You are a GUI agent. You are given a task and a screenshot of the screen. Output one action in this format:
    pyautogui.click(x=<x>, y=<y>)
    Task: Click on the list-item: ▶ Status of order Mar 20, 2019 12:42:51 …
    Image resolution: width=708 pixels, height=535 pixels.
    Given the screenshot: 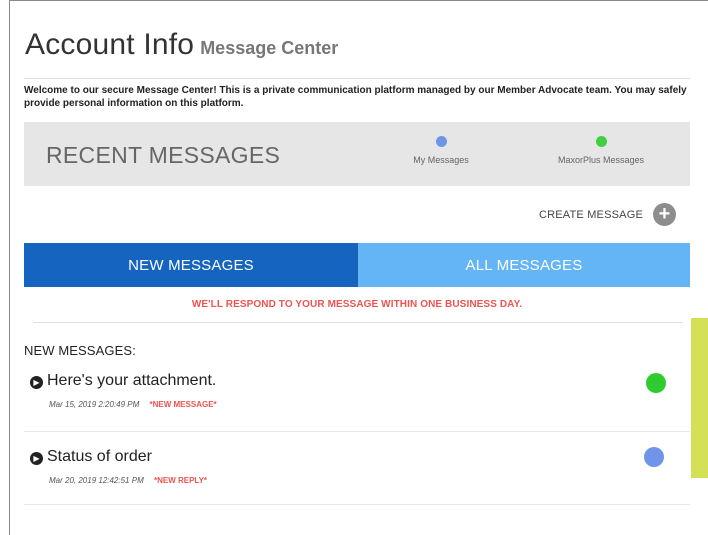 What is the action you would take?
    pyautogui.click(x=357, y=468)
    